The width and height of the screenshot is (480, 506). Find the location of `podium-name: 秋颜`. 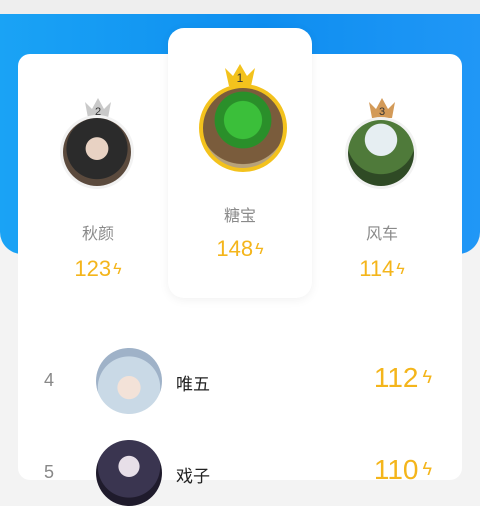

podium-name: 秋颜 is located at coordinates (97, 234).